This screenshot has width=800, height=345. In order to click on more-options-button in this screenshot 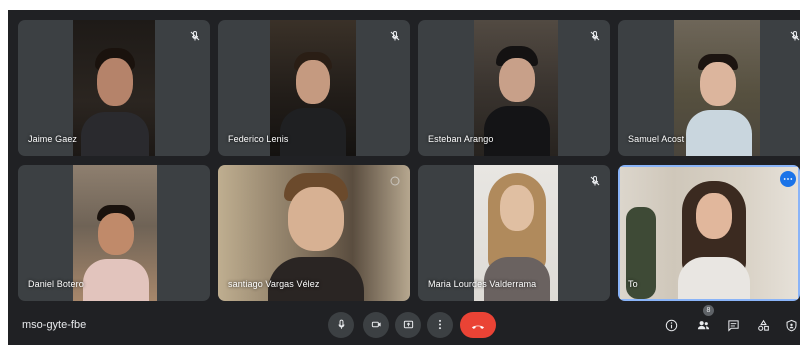, I will do `click(440, 325)`.